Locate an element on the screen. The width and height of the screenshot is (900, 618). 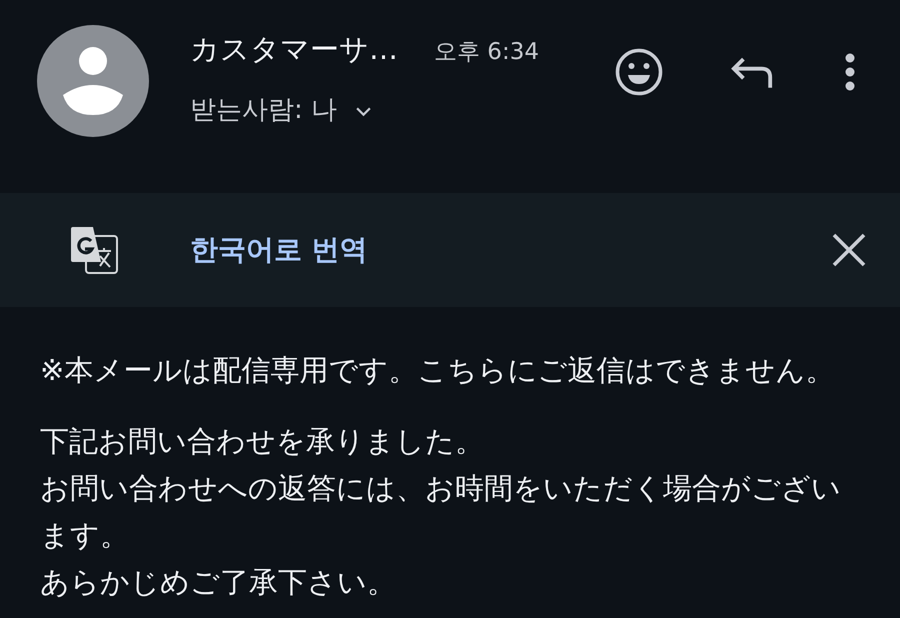
message-text: 下記お問い合わせを承りました。 is located at coordinates (262, 441).